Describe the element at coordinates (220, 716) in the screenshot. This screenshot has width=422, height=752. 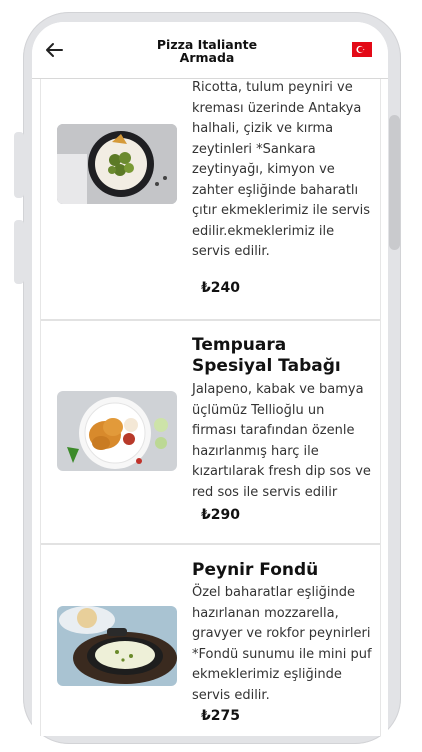
I see `dish-price: ₺275` at that location.